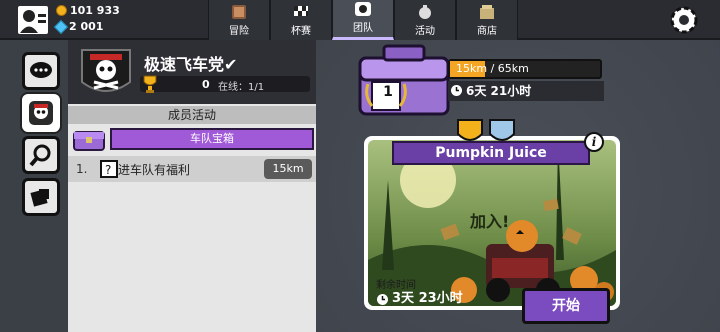 Image resolution: width=720 pixels, height=332 pixels. Describe the element at coordinates (425, 31) in the screenshot. I see `tab-label: 活动` at that location.